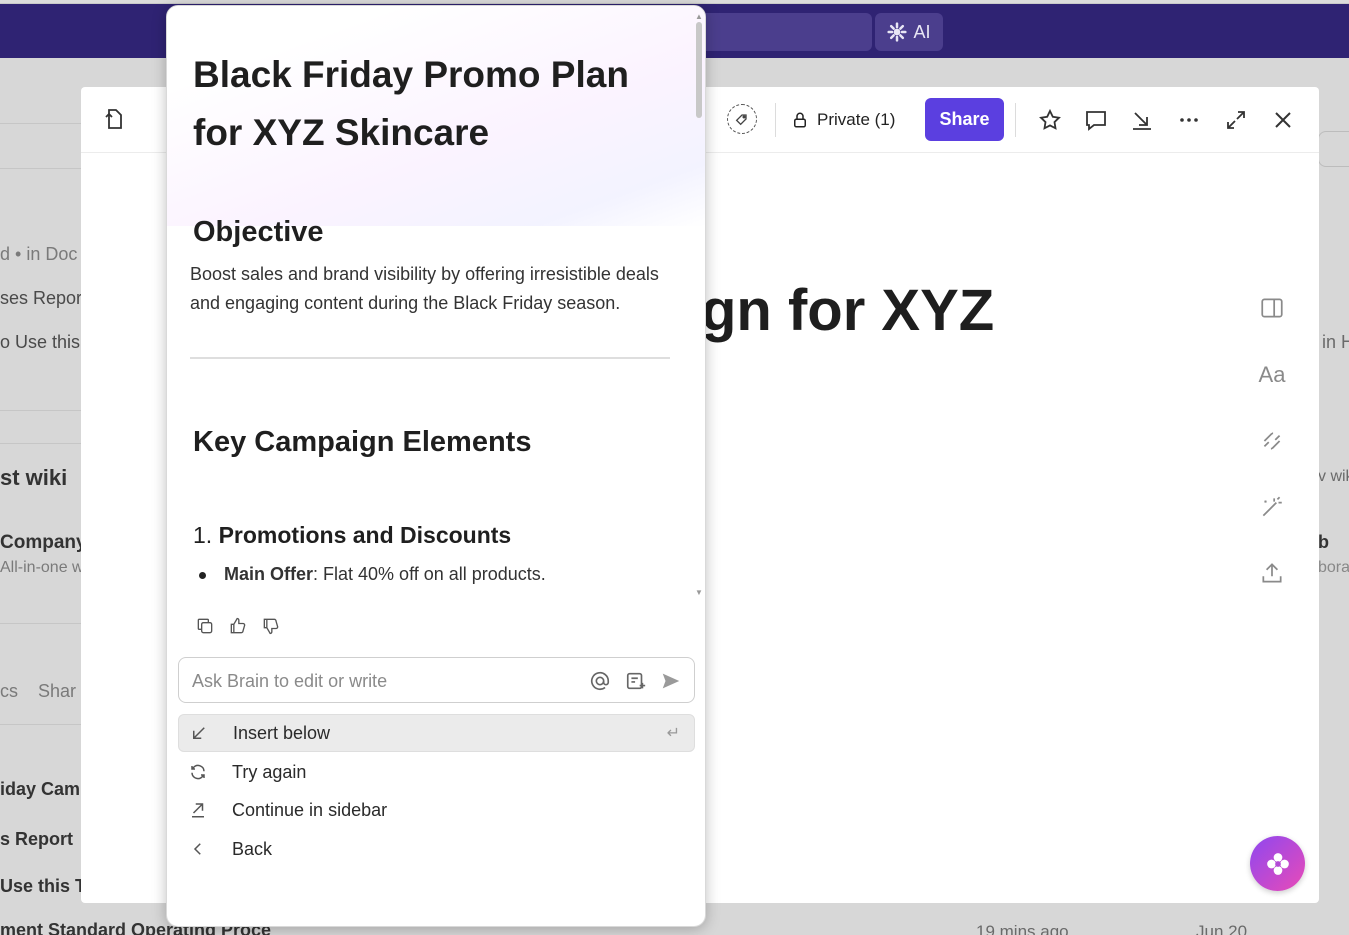 This screenshot has width=1349, height=935. Describe the element at coordinates (365, 535) in the screenshot. I see `section-title: Promotions and Discounts` at that location.